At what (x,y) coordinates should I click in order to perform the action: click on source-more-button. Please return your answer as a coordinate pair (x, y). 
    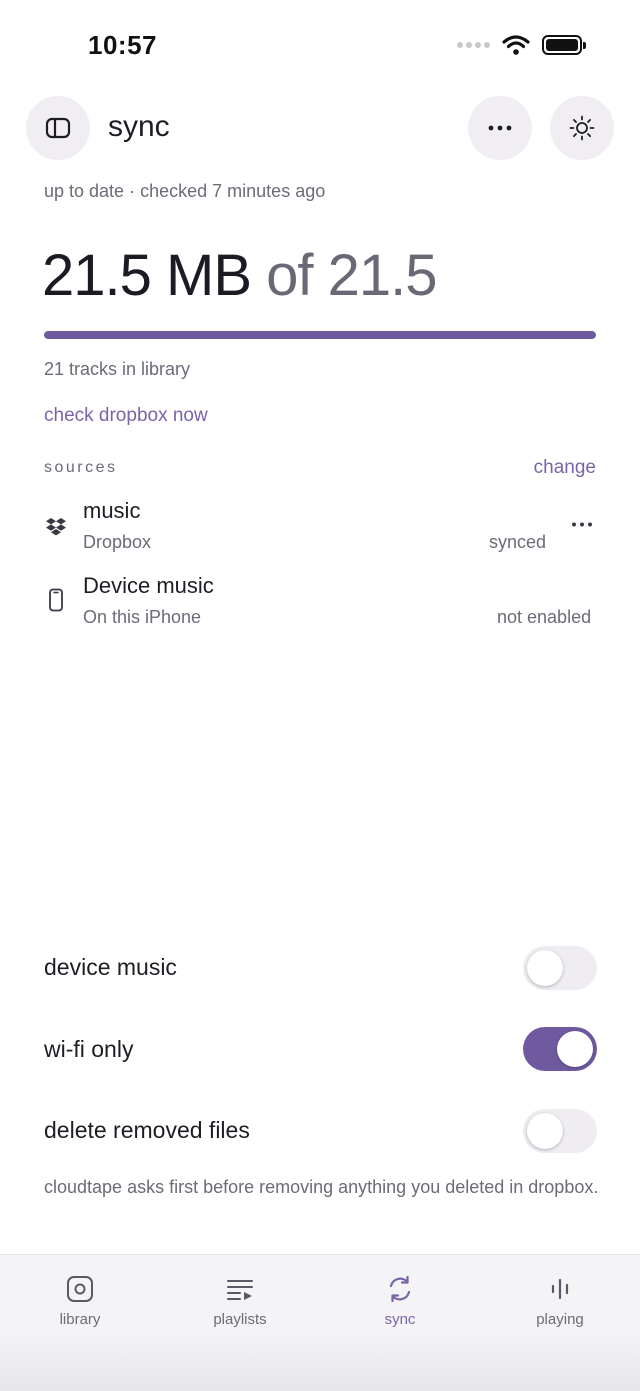
    Looking at the image, I should click on (582, 524).